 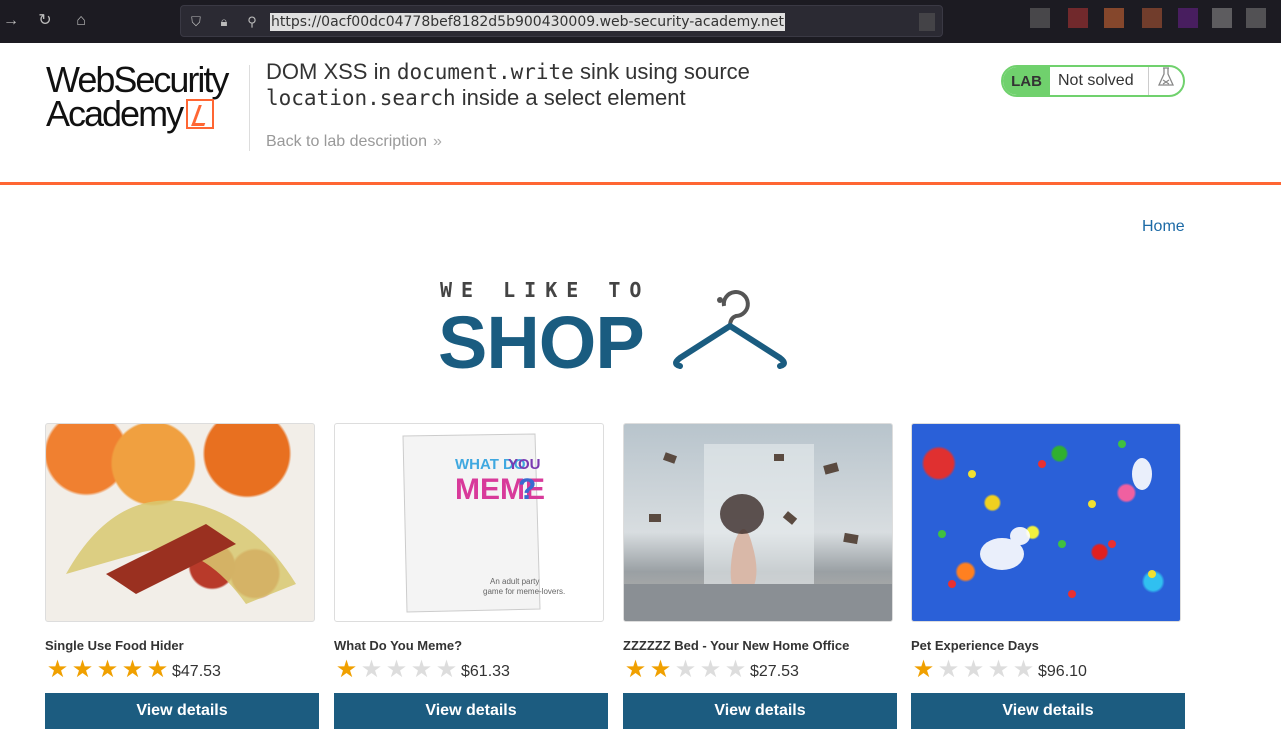 What do you see at coordinates (618, 330) in the screenshot?
I see `shop-banner-logo: WE LIKE TO SHOP` at bounding box center [618, 330].